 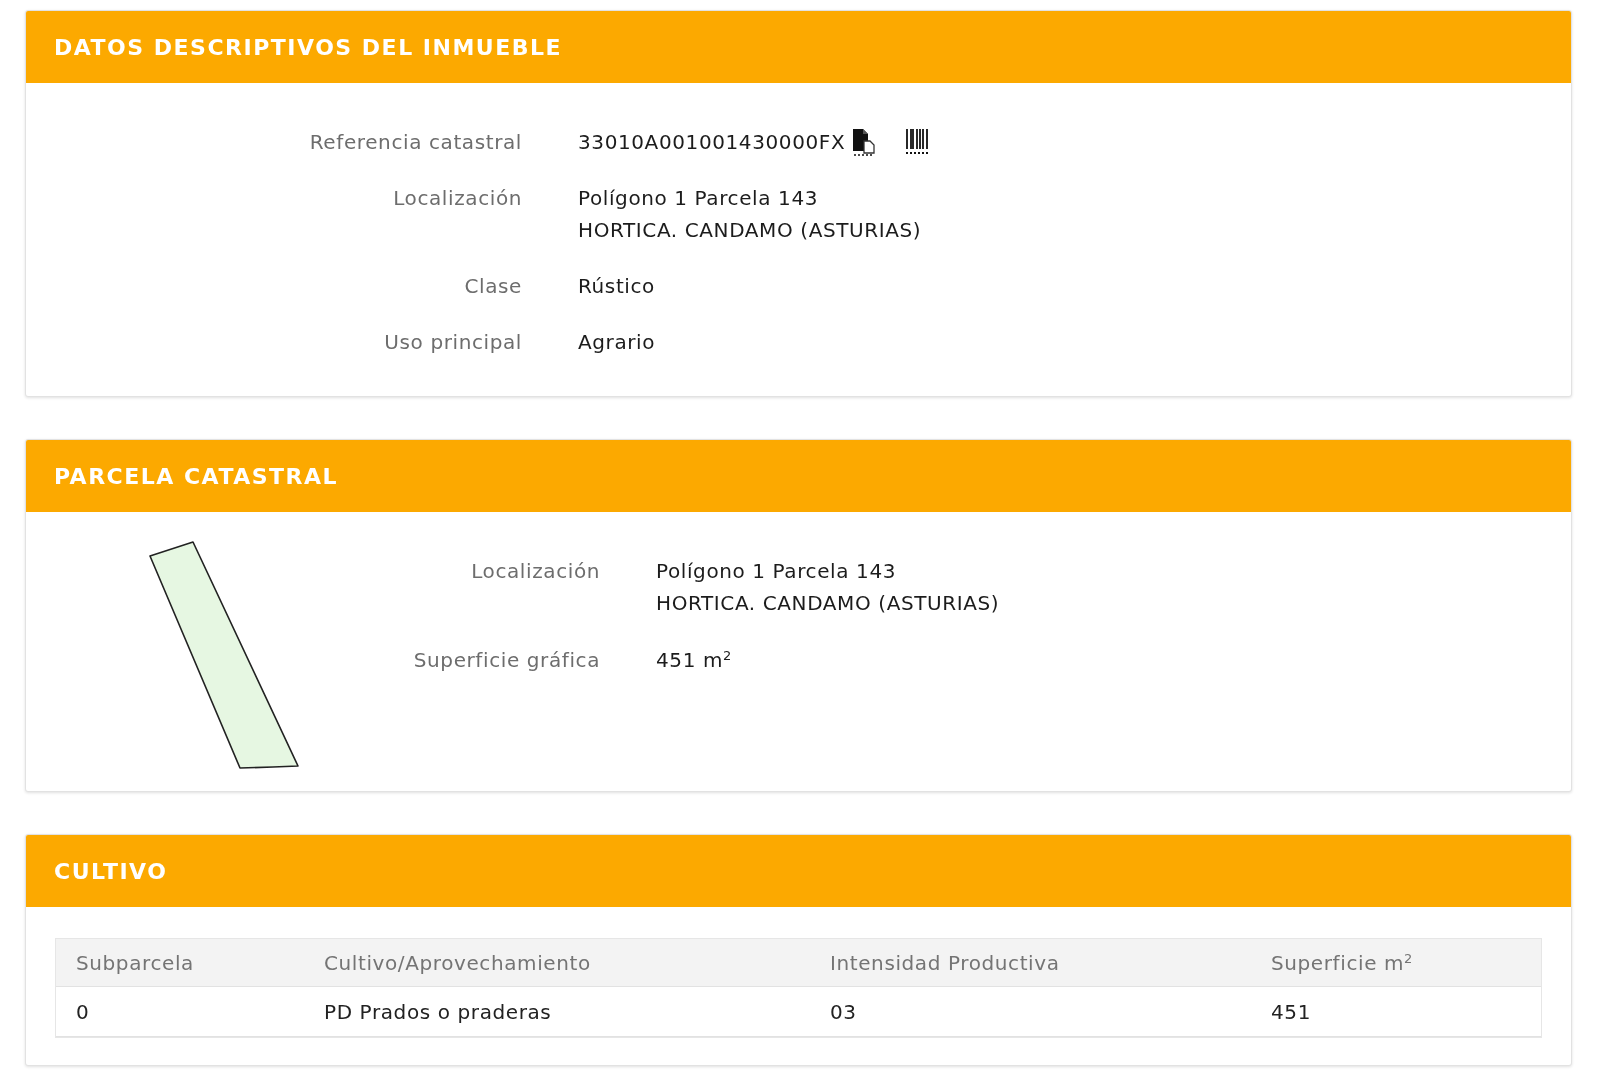 I want to click on field-value: Agrario, so click(x=617, y=342).